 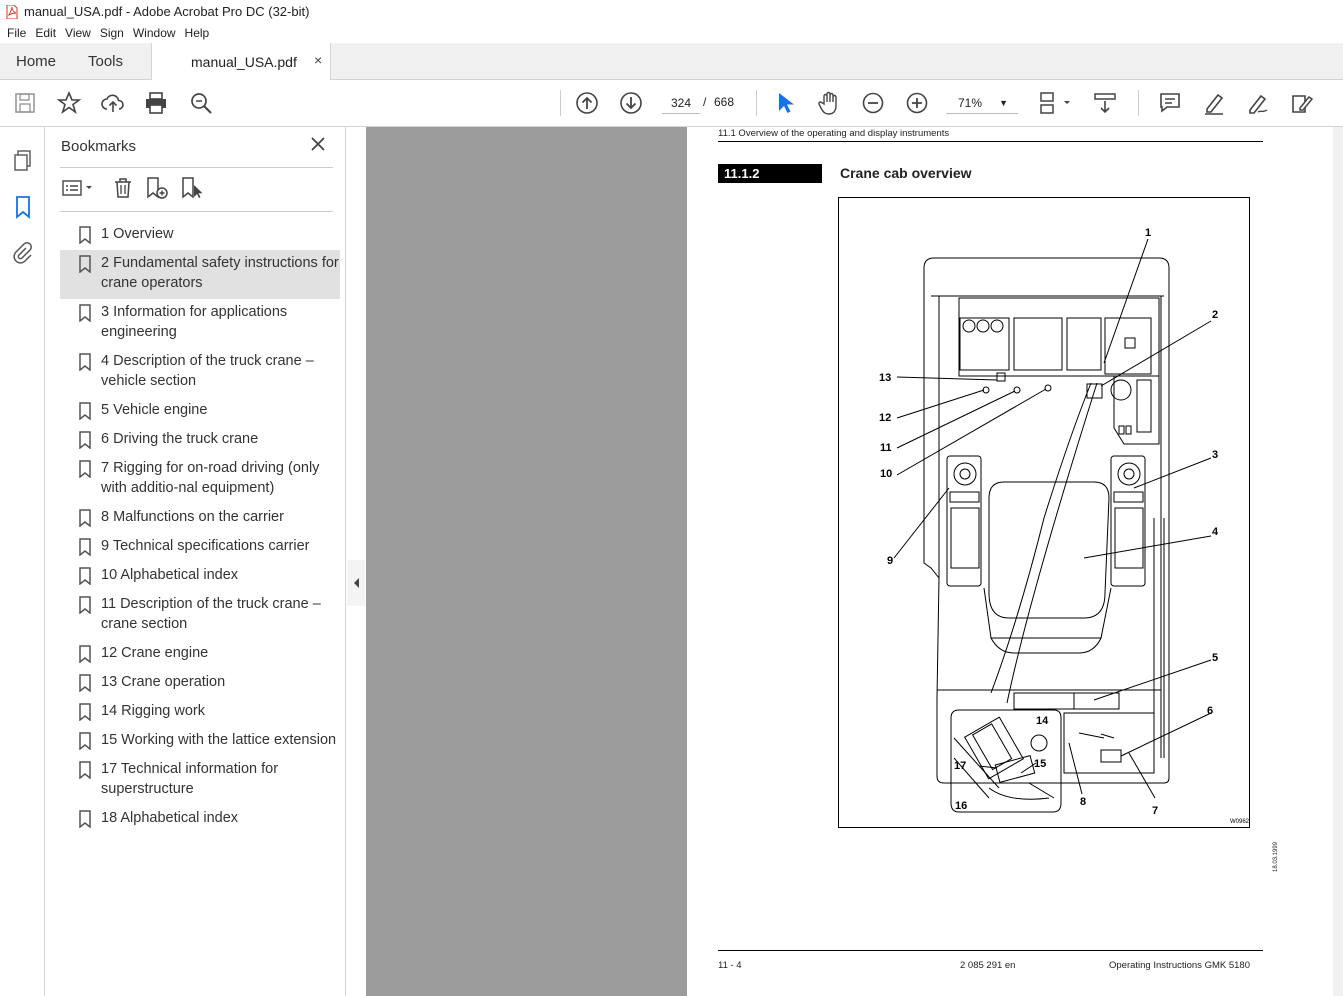 I want to click on hand-tool-icon, so click(x=829, y=103).